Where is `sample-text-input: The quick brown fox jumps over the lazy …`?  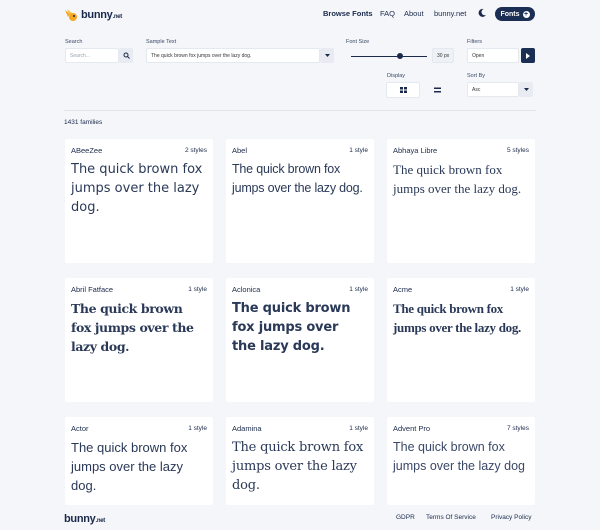 sample-text-input: The quick brown fox jumps over the lazy … is located at coordinates (233, 55).